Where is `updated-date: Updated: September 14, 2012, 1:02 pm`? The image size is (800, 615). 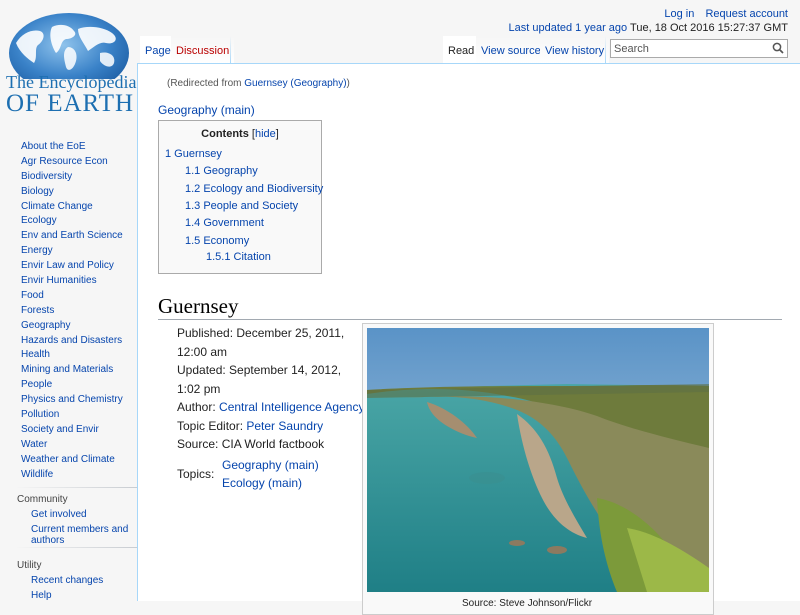
updated-date: Updated: September 14, 2012, 1:02 pm is located at coordinates (259, 379).